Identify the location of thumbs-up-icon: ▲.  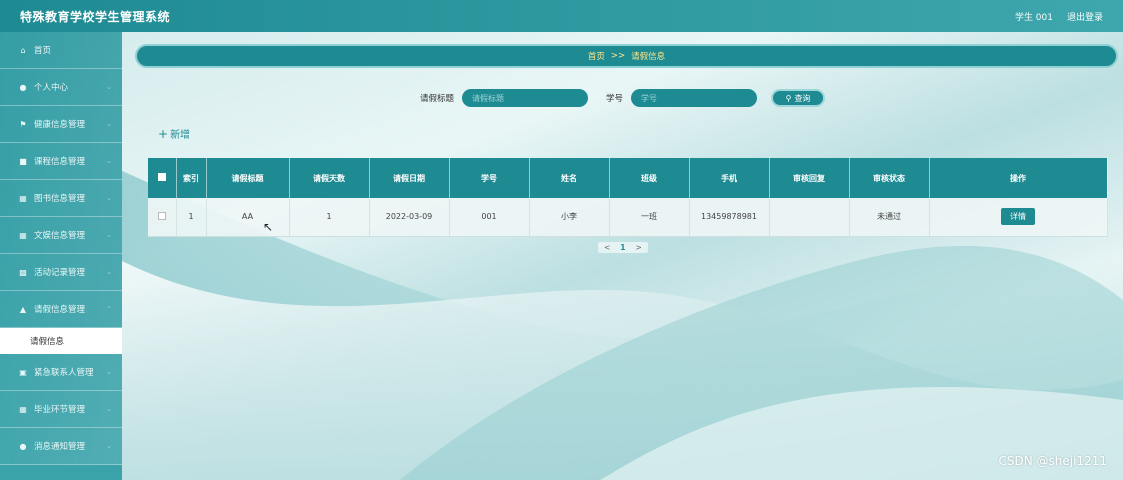
(23, 309).